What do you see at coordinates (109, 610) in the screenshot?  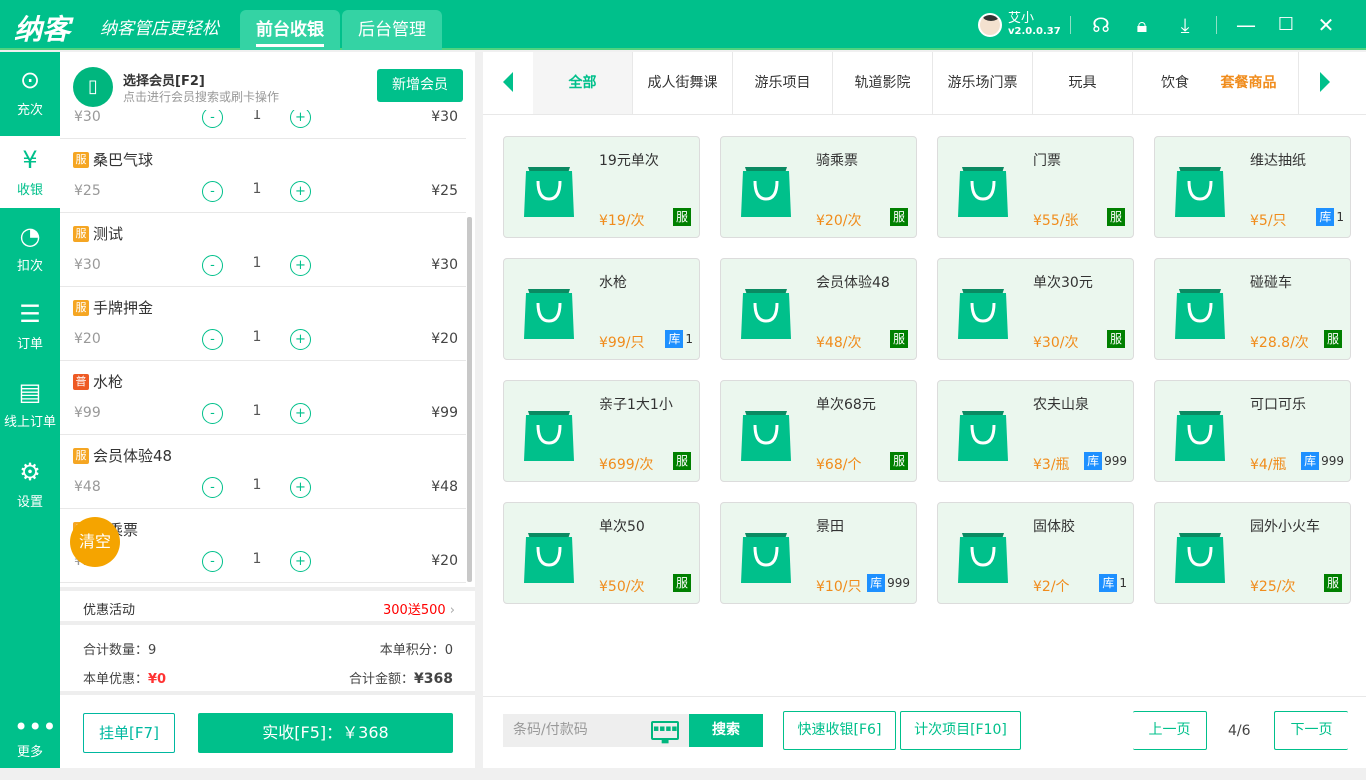 I see `promo-label: 优惠活动` at bounding box center [109, 610].